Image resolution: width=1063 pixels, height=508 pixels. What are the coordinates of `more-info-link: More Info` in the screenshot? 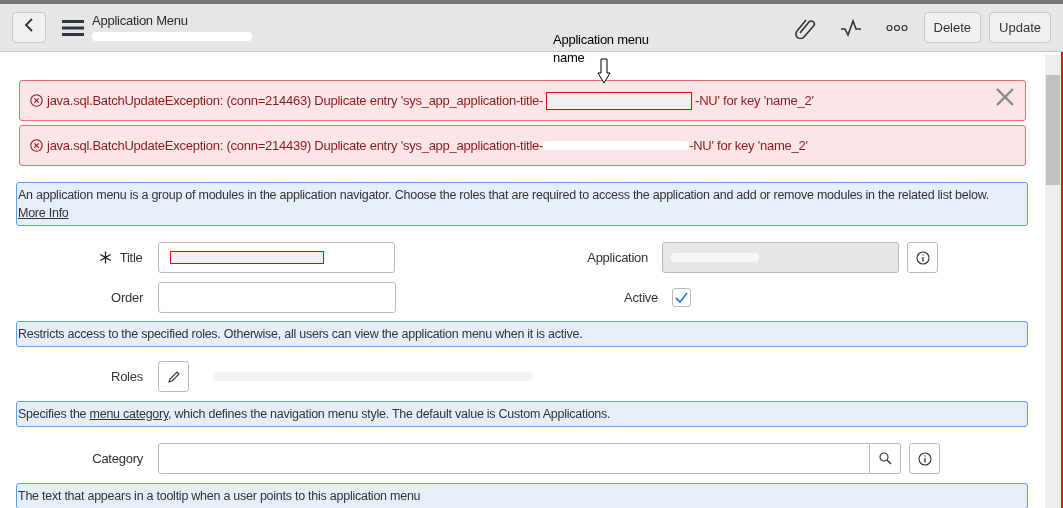 It's located at (43, 213).